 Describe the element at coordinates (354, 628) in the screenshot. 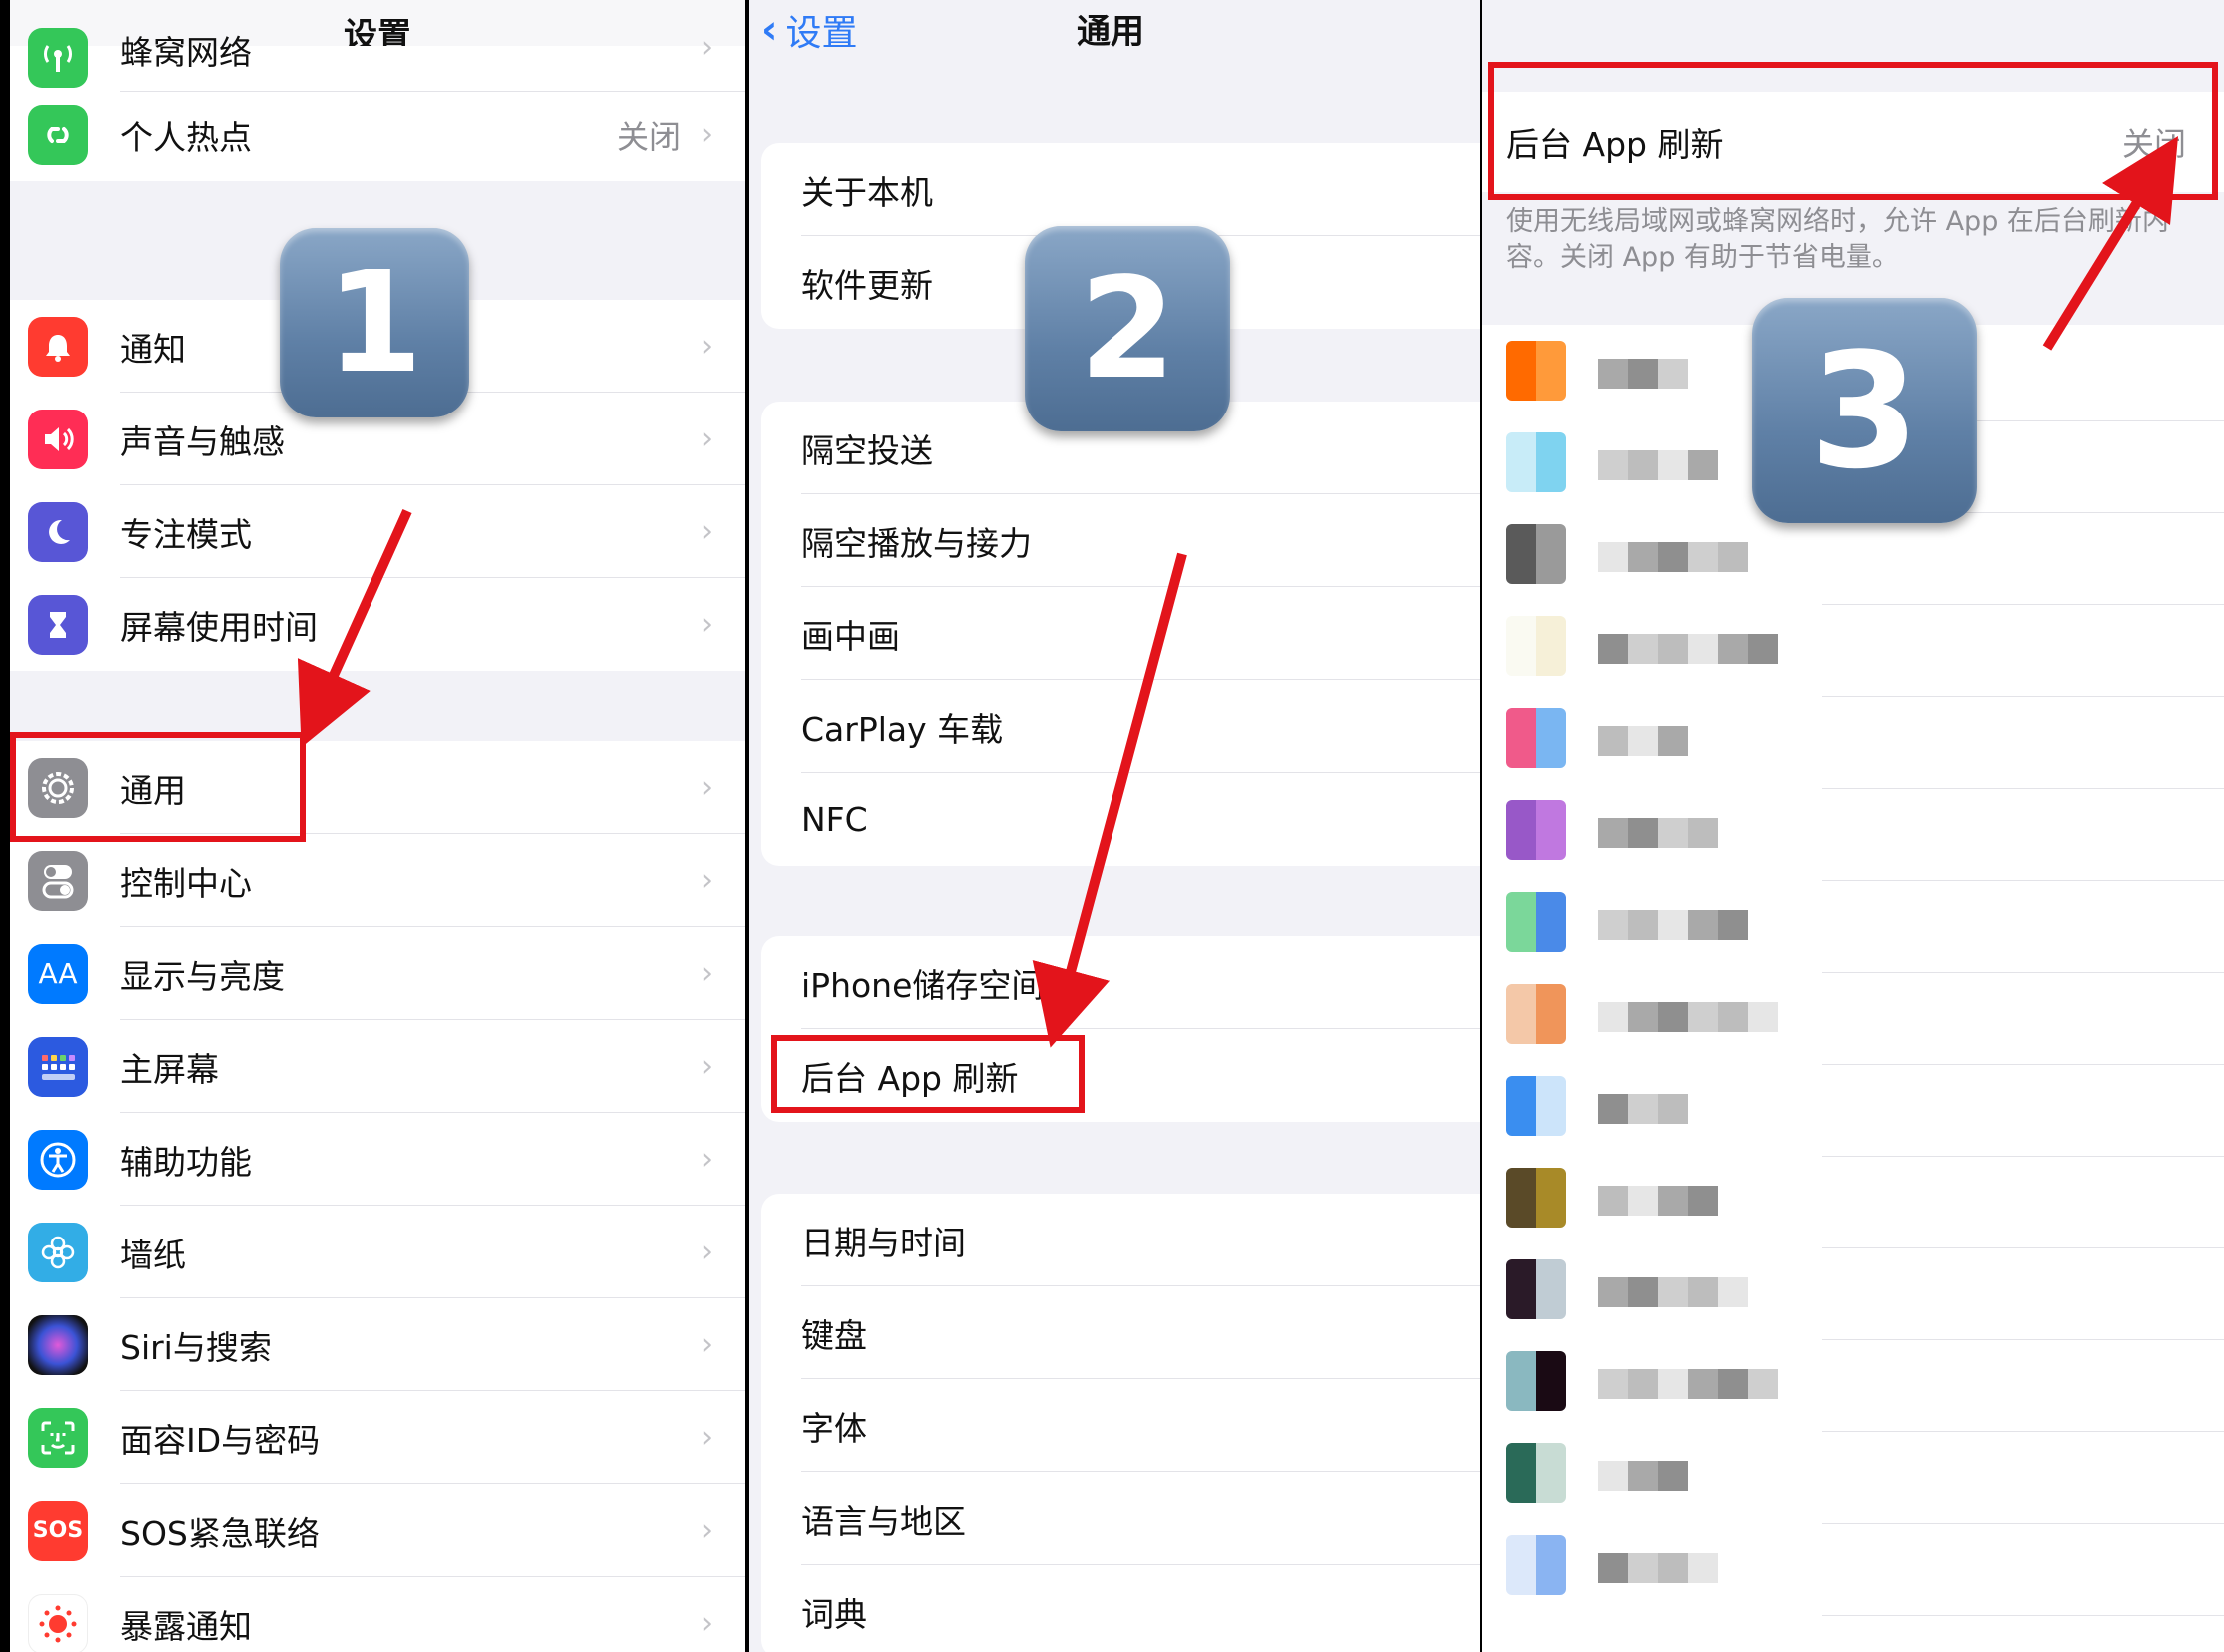

I see `arrow-to-general` at that location.